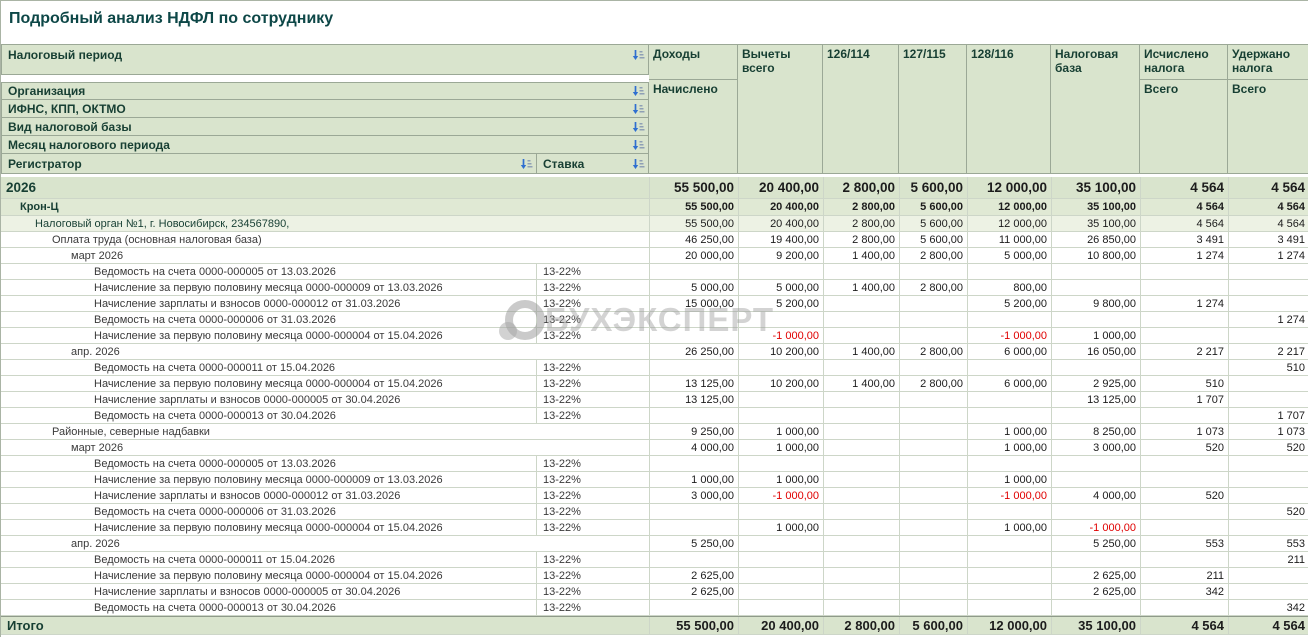  I want to click on cell-nalogovaya-baza: 3 000,00, so click(1095, 447).